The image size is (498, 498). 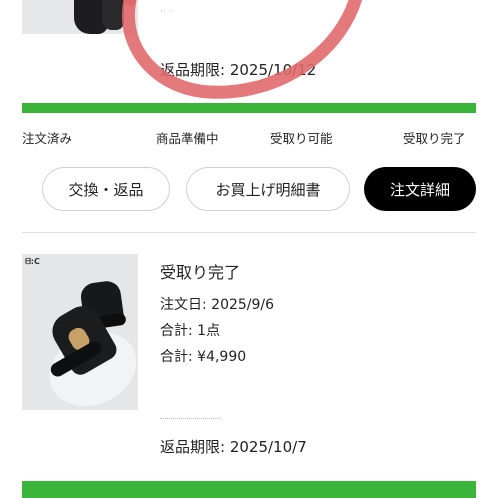 I want to click on status-step-preparing: 商品準備中, so click(x=187, y=138).